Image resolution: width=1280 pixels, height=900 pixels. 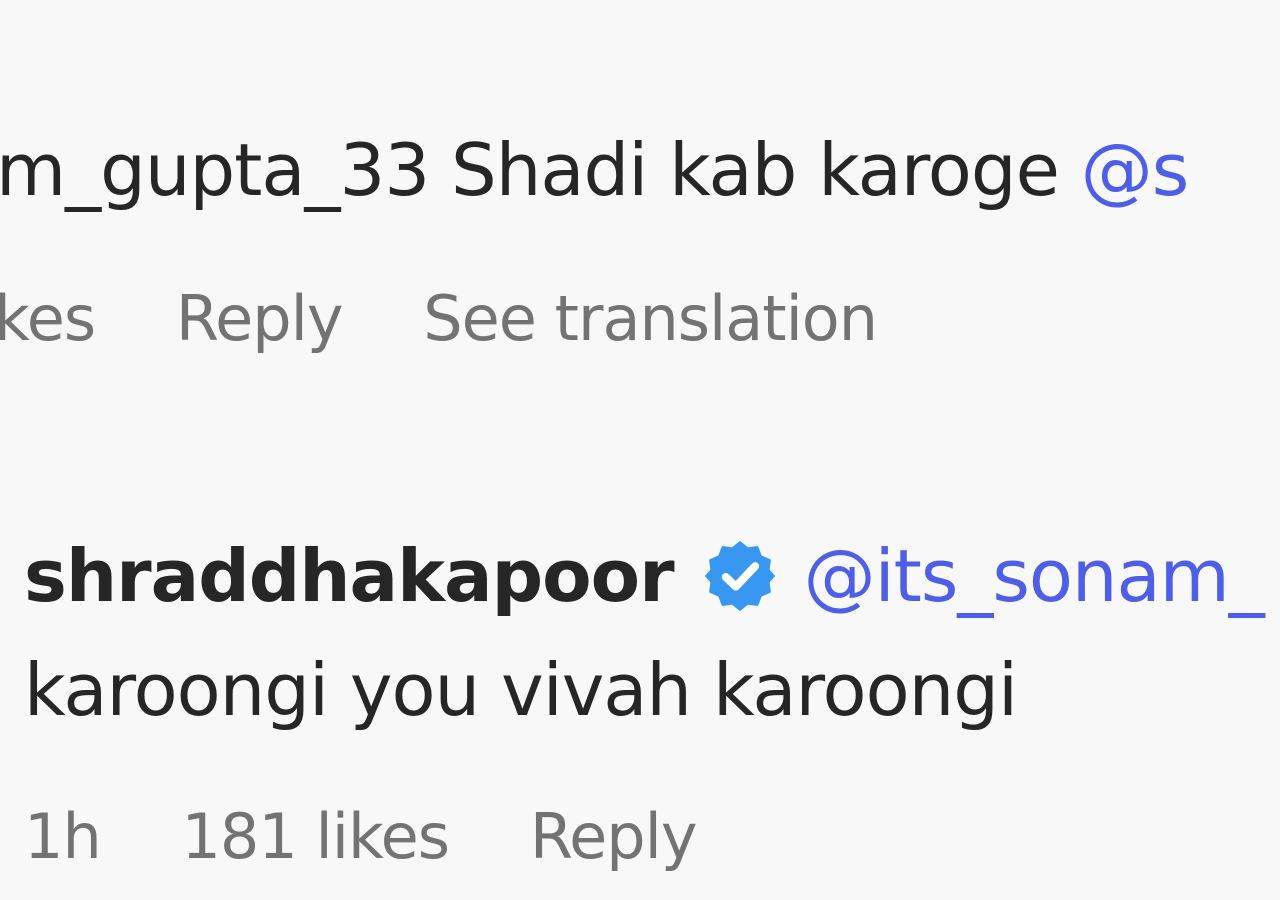 I want to click on comment-2-header: shraddhakapoor @its_sonam_, so click(x=644, y=576).